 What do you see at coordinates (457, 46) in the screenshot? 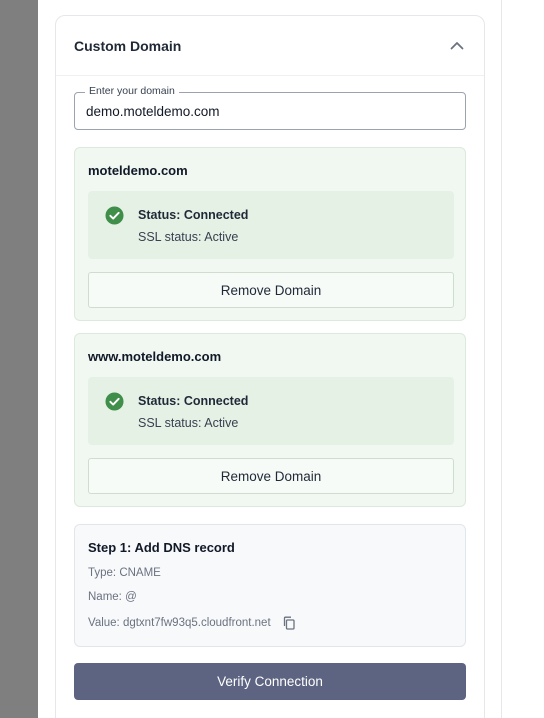
I see `chevron-up-icon` at bounding box center [457, 46].